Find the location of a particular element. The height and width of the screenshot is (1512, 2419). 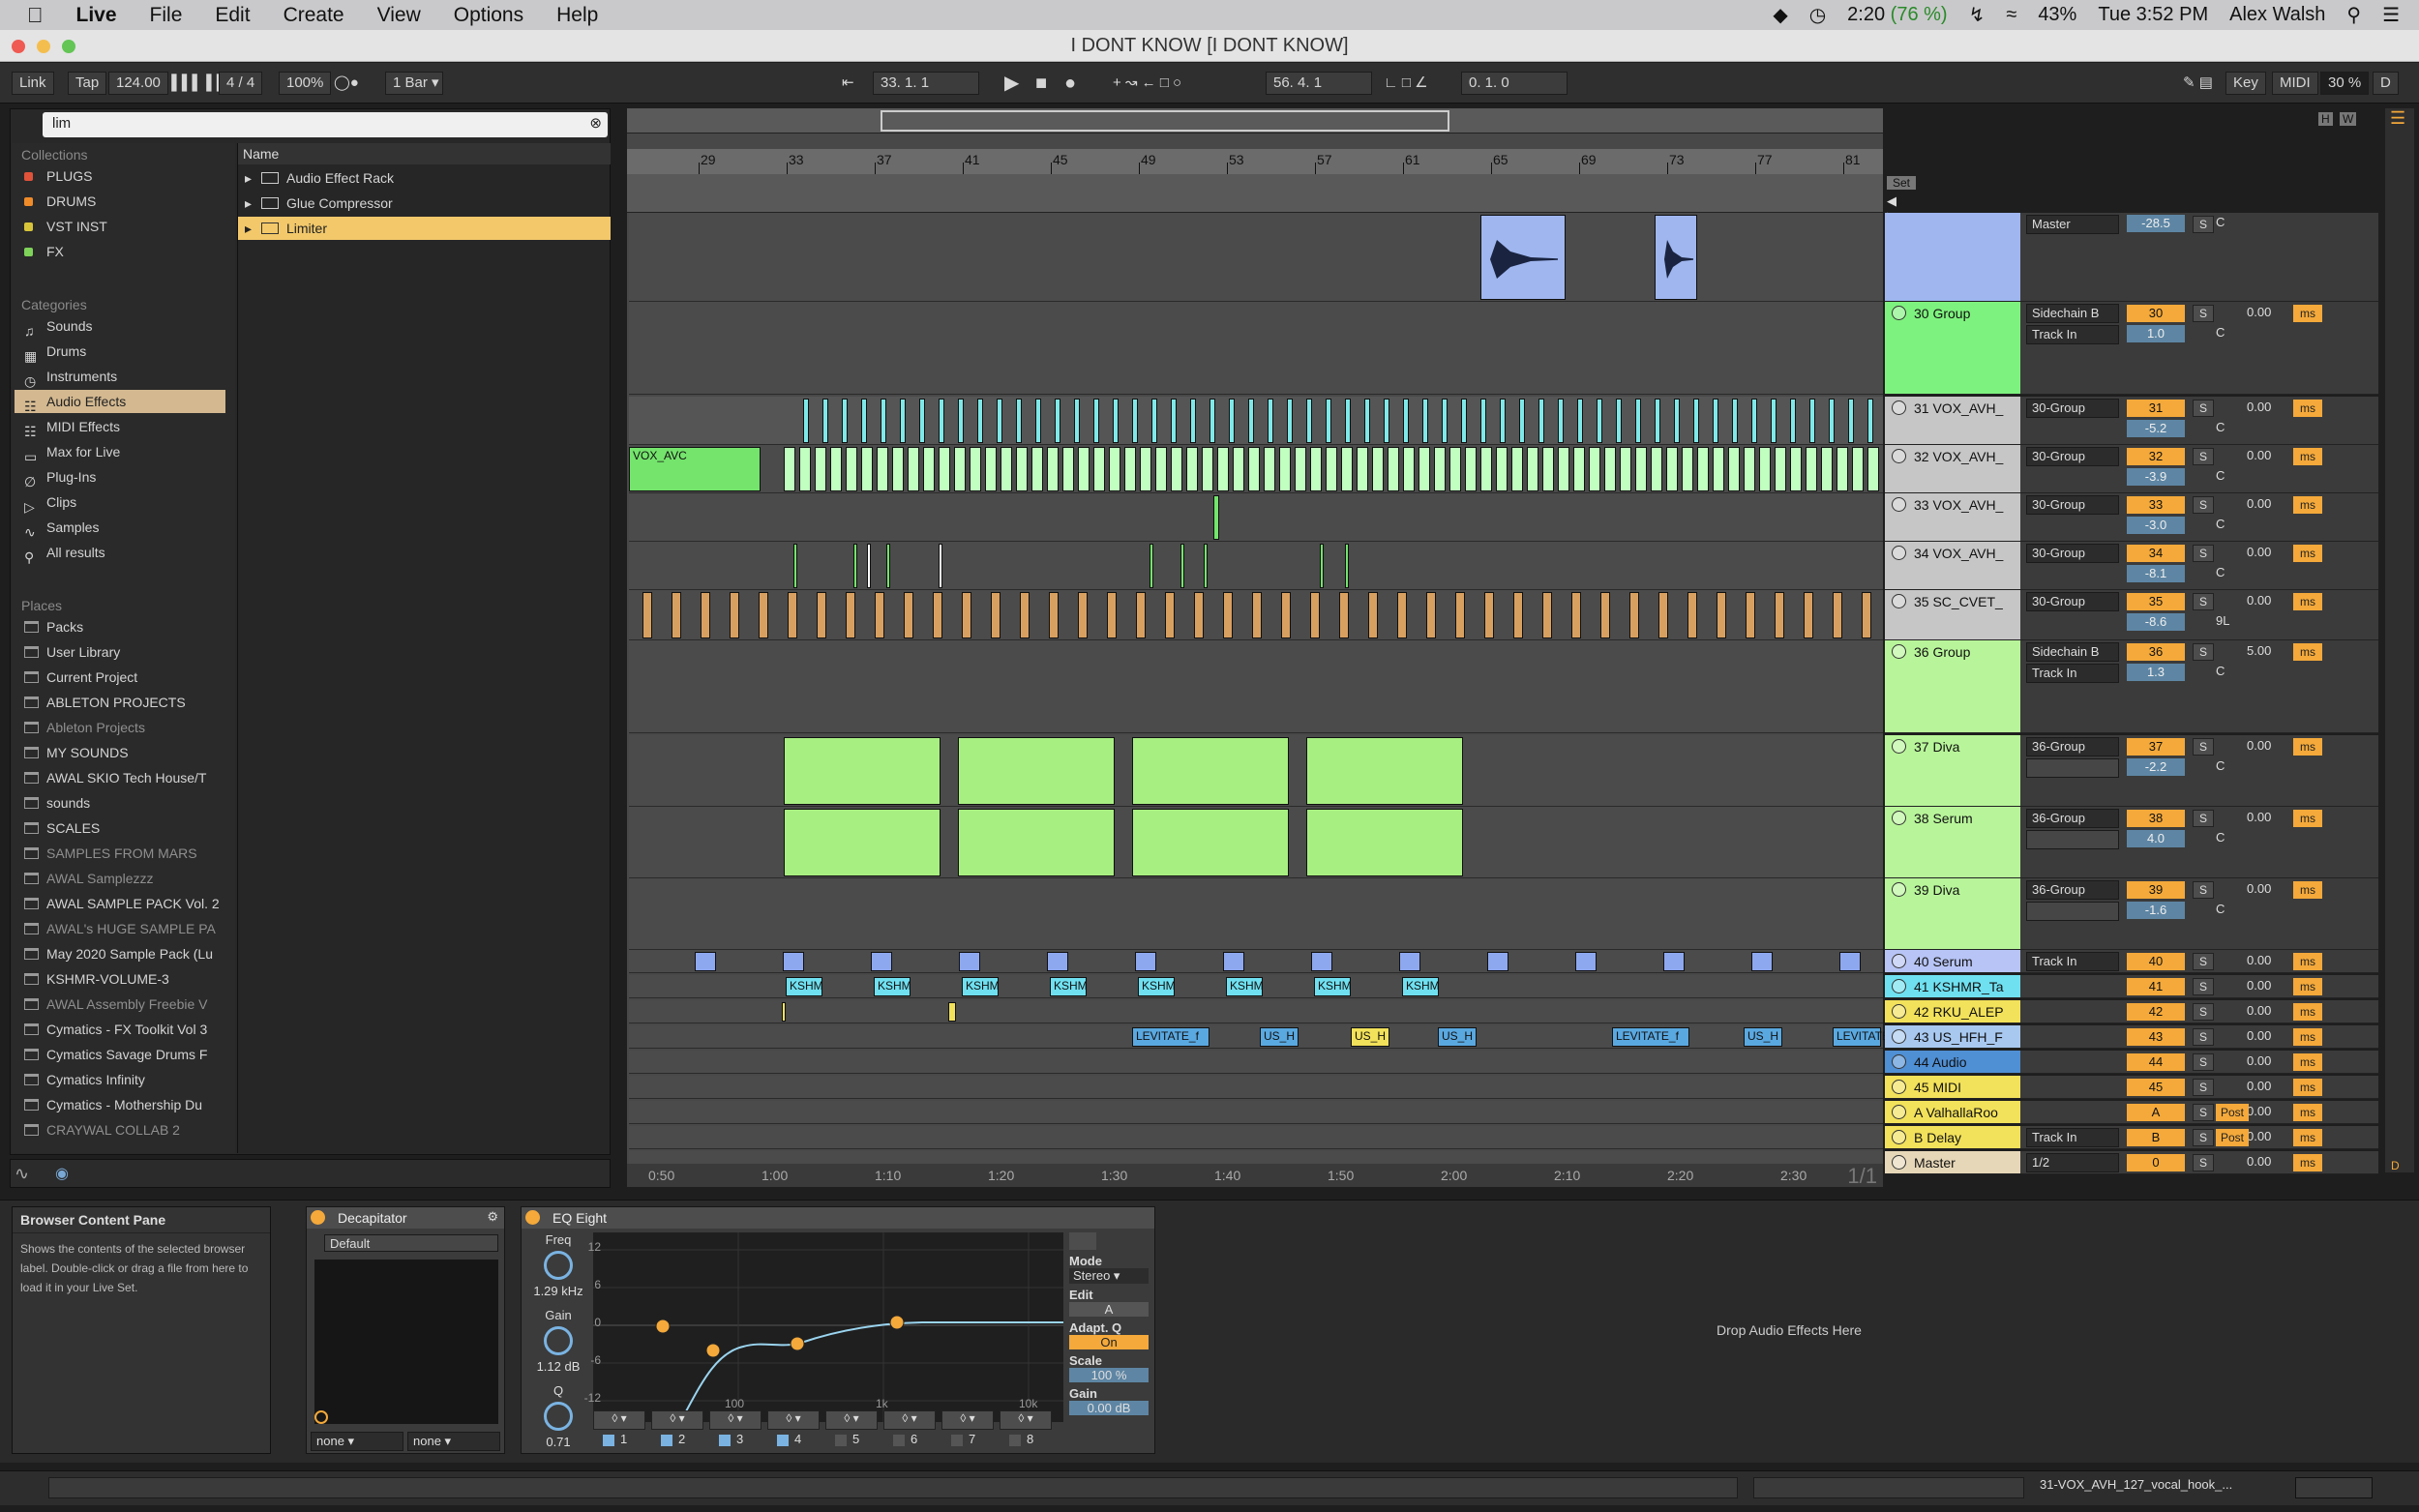

wrench-icon: ⚙ is located at coordinates (493, 1217).